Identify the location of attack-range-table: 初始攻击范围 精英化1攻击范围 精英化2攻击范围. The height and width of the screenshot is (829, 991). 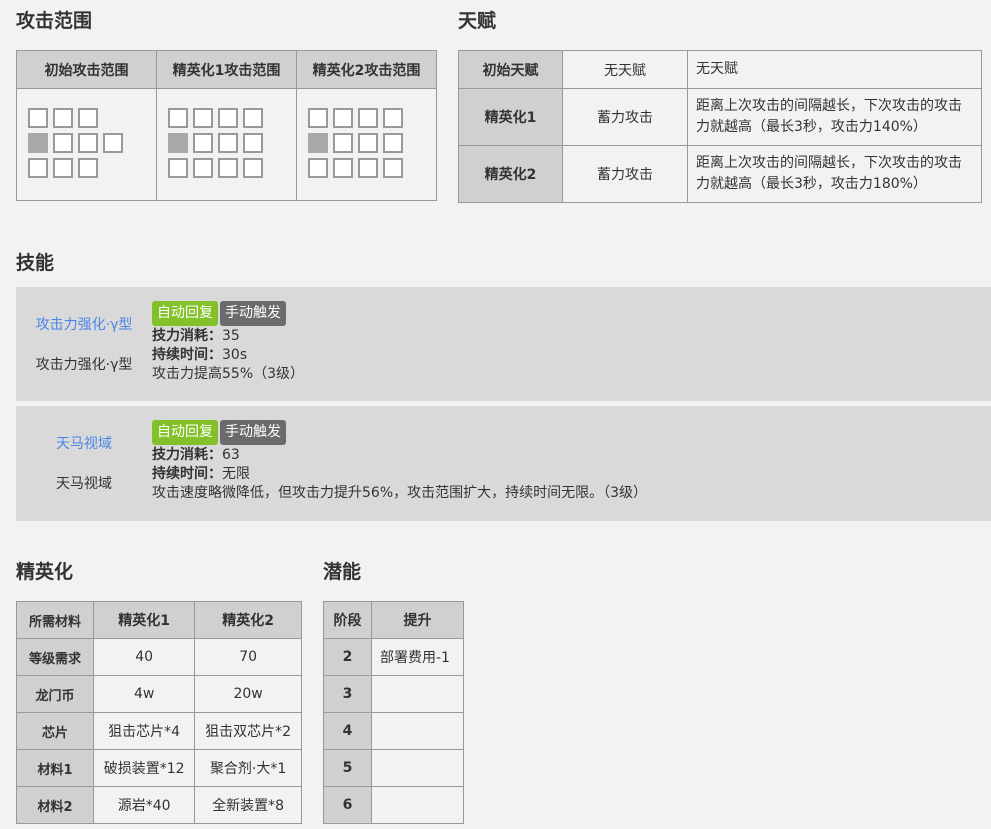
(226, 125).